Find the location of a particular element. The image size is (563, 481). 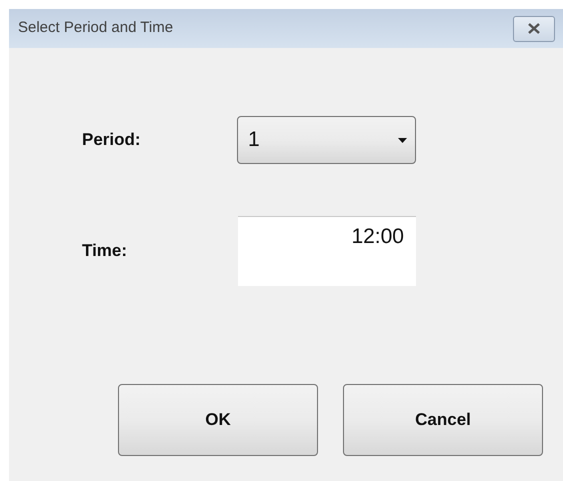

close-button is located at coordinates (534, 29).